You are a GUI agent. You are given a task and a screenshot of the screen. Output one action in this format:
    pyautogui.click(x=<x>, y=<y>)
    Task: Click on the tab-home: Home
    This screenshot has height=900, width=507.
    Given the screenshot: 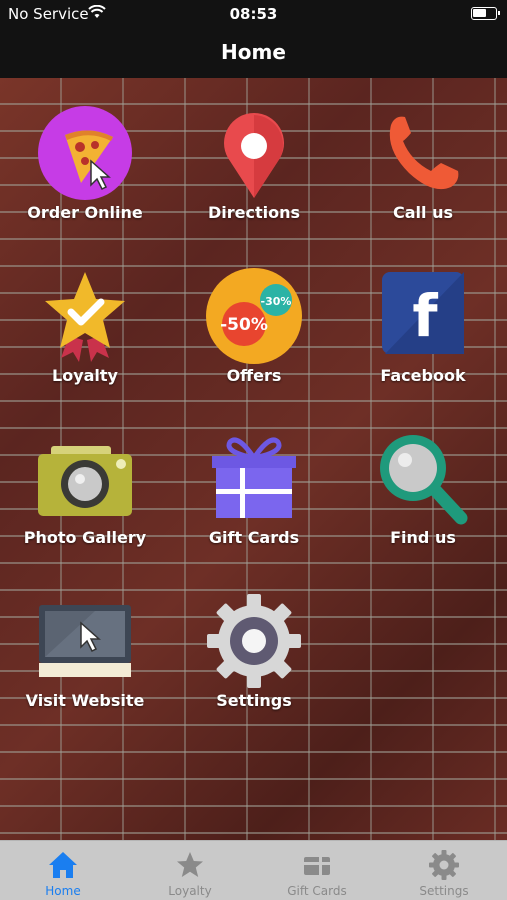 What is the action you would take?
    pyautogui.click(x=63, y=870)
    